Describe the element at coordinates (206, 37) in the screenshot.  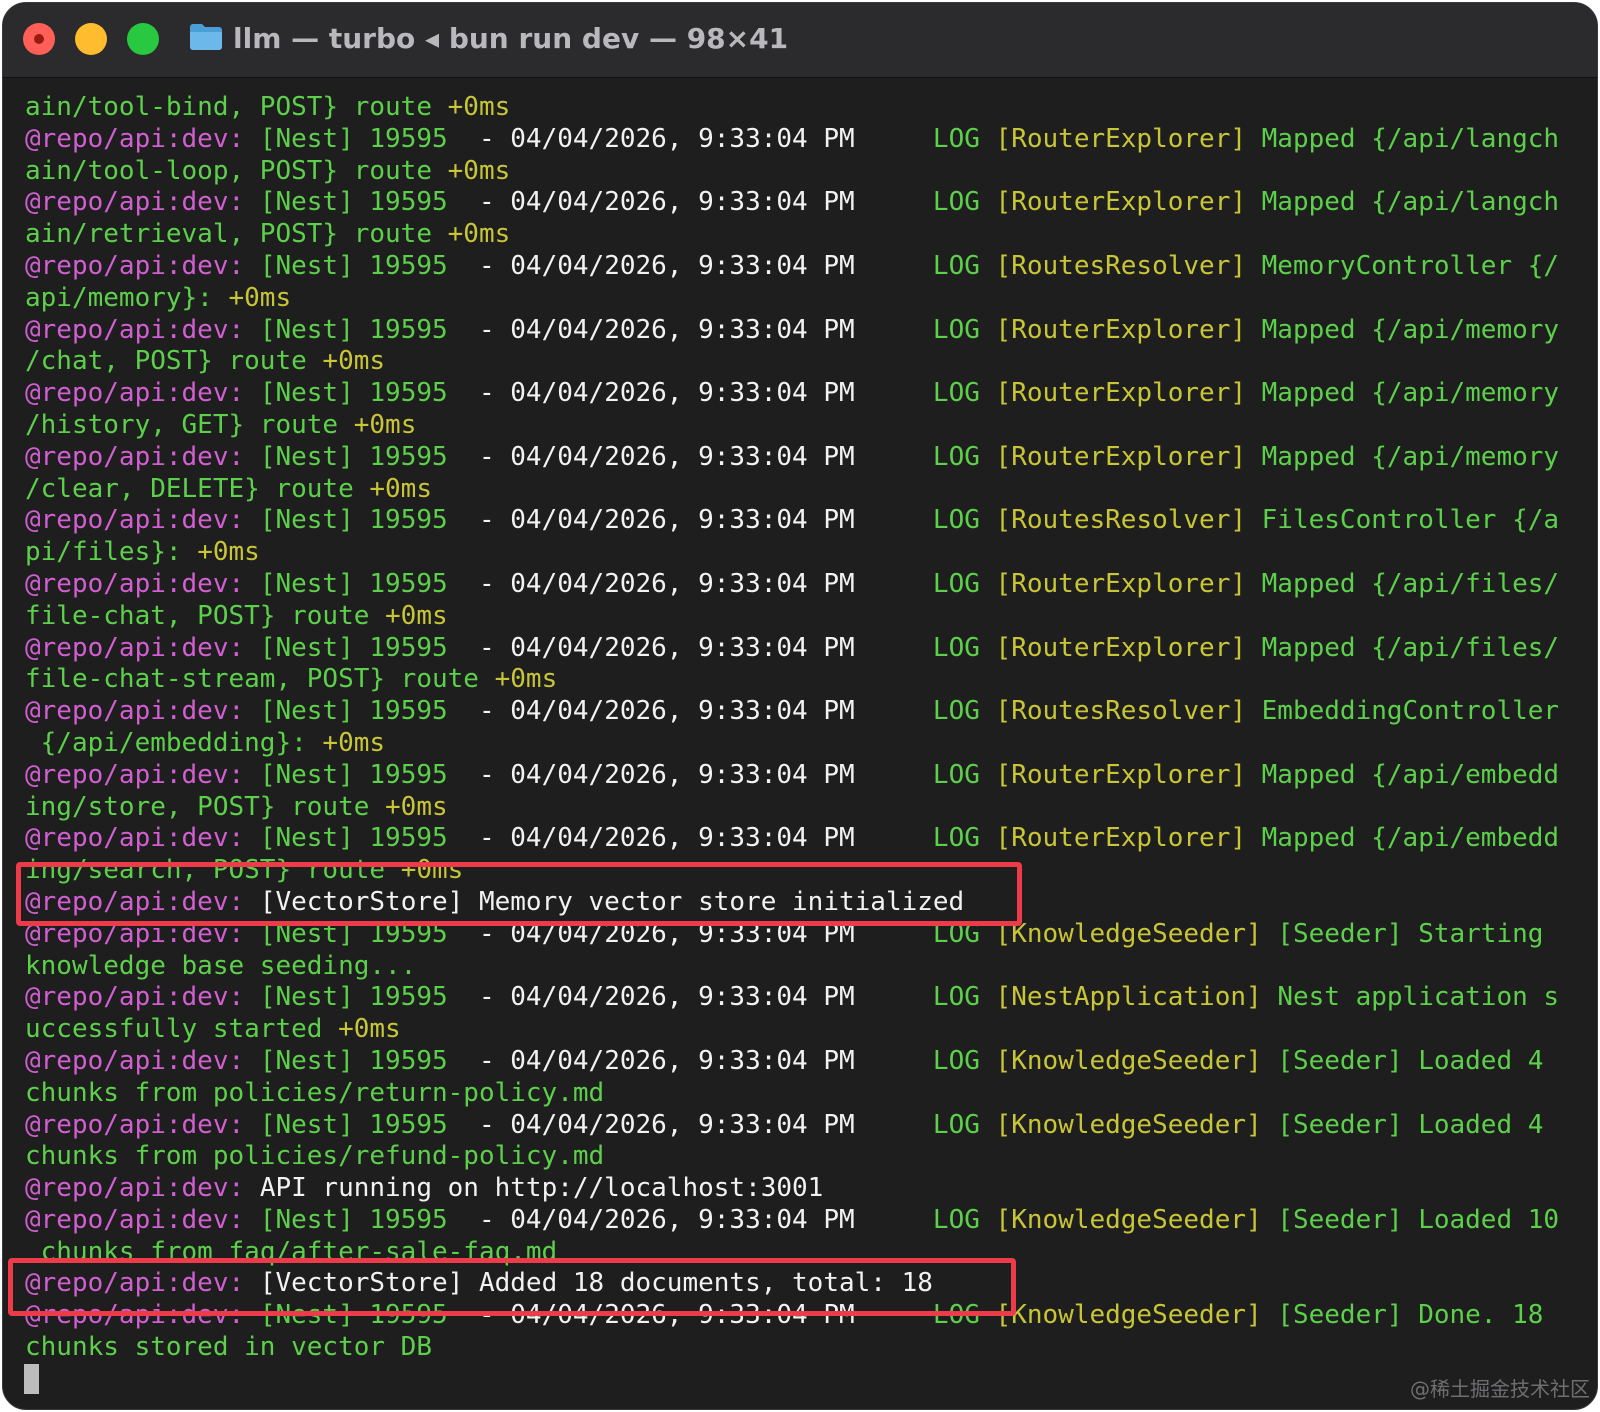
I see `folder-icon` at that location.